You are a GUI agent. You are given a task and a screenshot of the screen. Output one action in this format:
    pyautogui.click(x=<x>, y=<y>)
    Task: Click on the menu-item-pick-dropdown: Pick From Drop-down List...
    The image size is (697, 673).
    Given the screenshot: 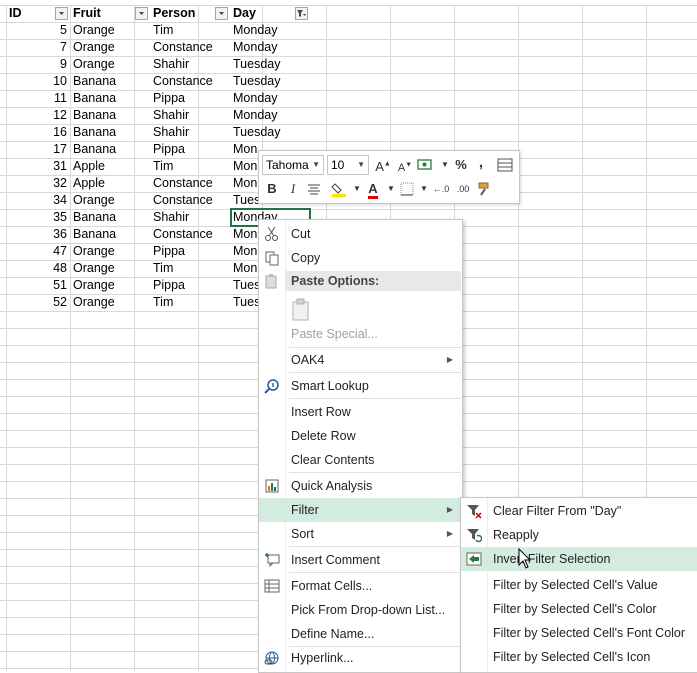 What is the action you would take?
    pyautogui.click(x=360, y=610)
    